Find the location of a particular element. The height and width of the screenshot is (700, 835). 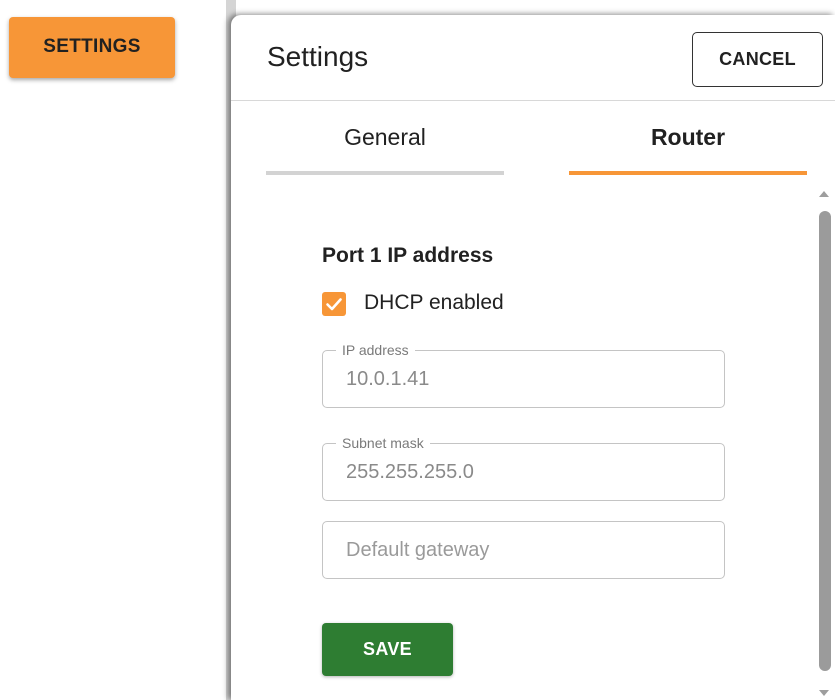

tab-router: Router is located at coordinates (688, 145).